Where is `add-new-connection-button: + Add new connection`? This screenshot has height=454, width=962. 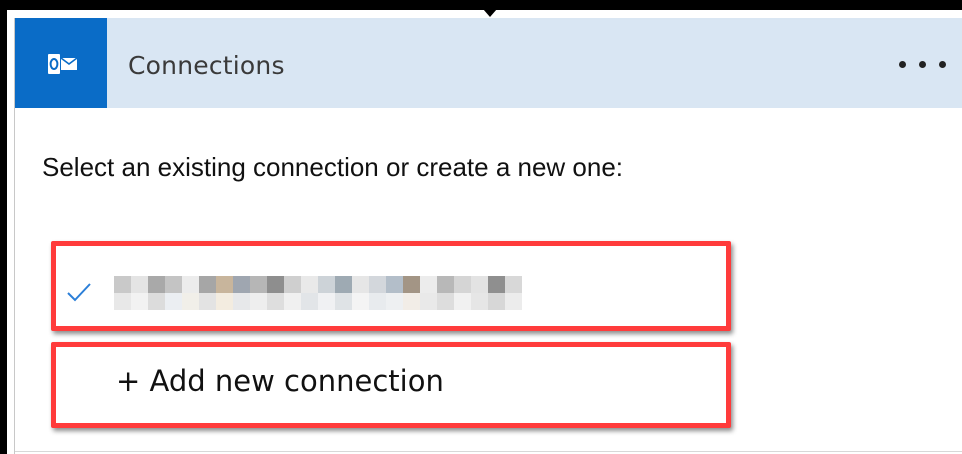 add-new-connection-button: + Add new connection is located at coordinates (391, 385).